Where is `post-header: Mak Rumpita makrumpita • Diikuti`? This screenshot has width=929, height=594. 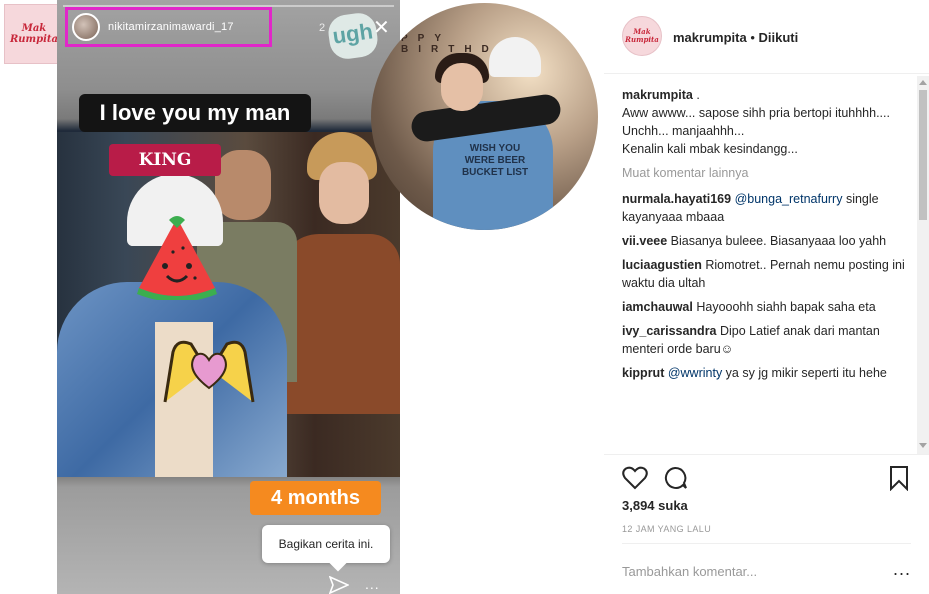 post-header: Mak Rumpita makrumpita • Diikuti is located at coordinates (766, 37).